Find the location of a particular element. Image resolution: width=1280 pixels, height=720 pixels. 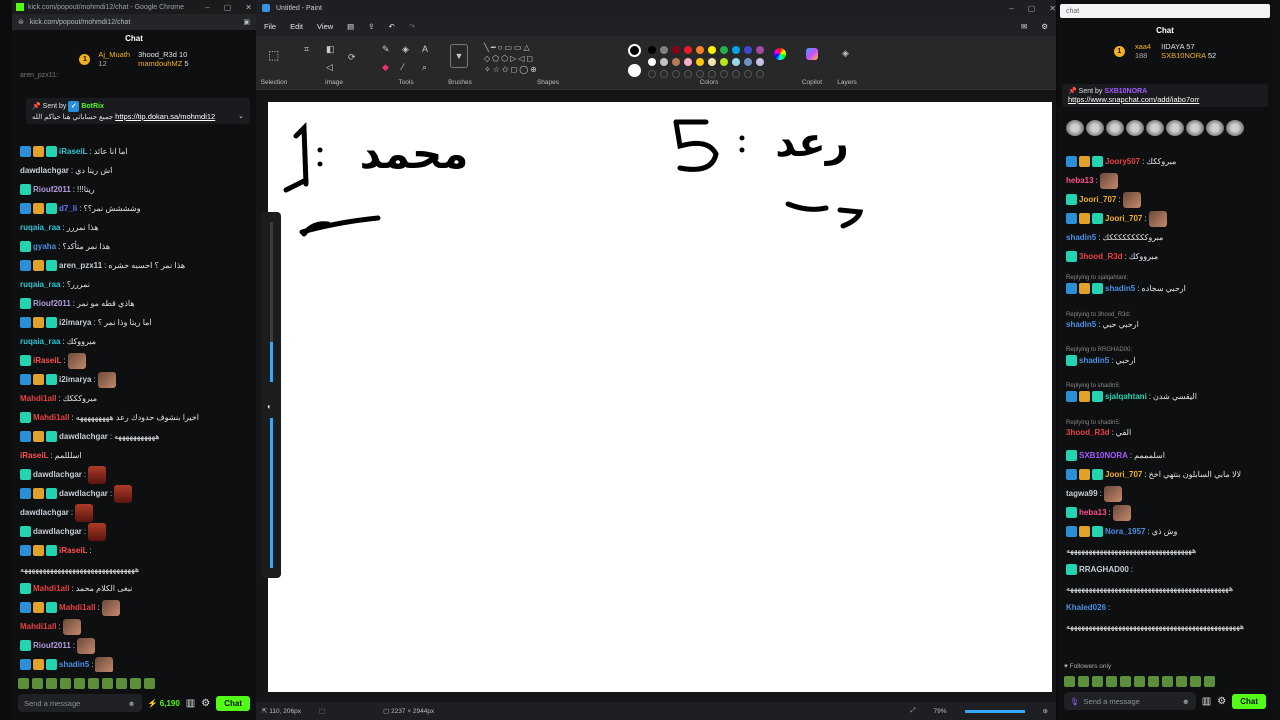

right-top-user-2: IIDAYA is located at coordinates (1172, 46).